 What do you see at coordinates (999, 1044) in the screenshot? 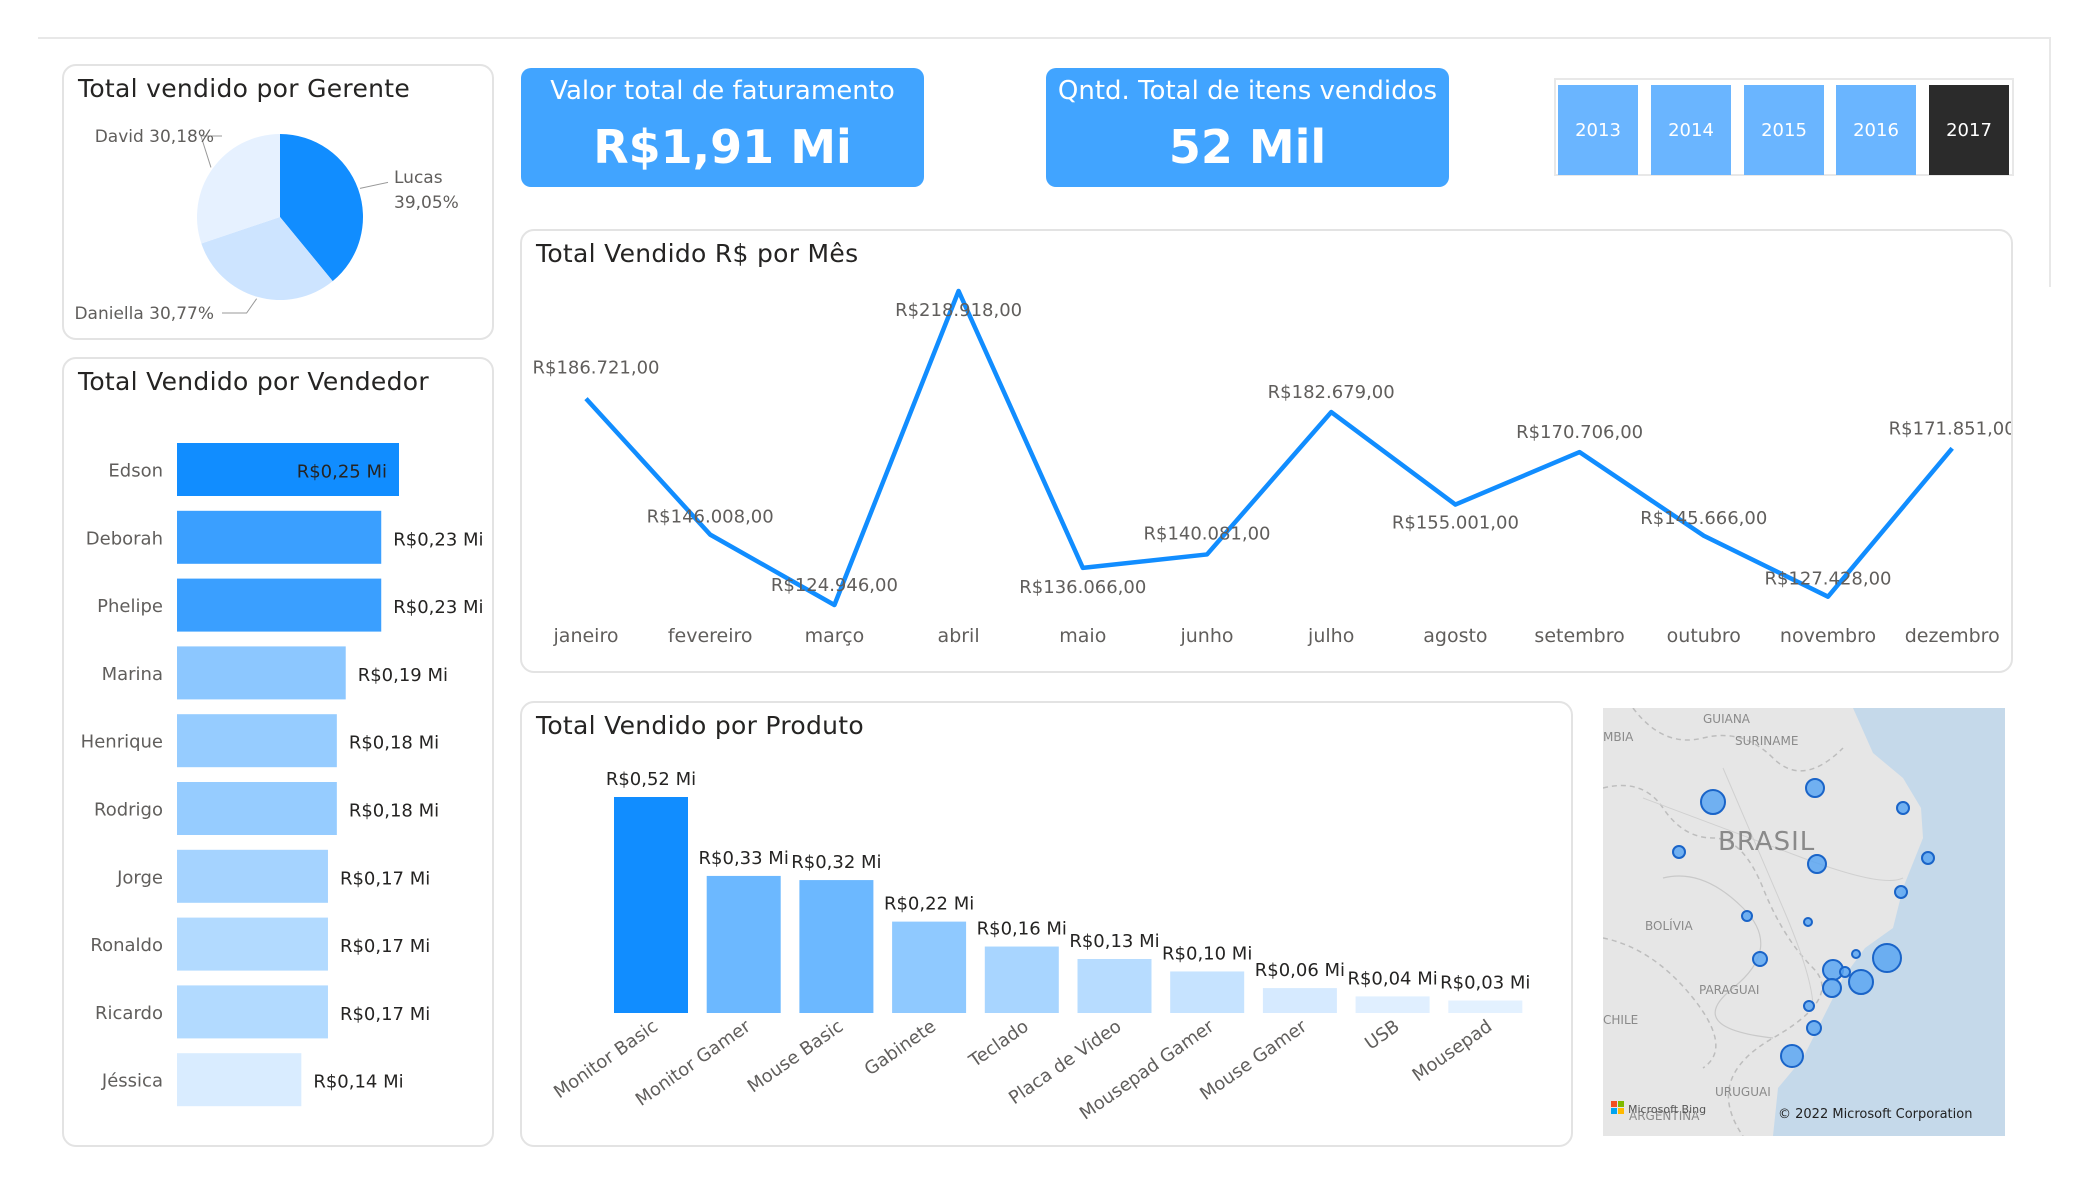
I see `product-axis-label: Teclado` at bounding box center [999, 1044].